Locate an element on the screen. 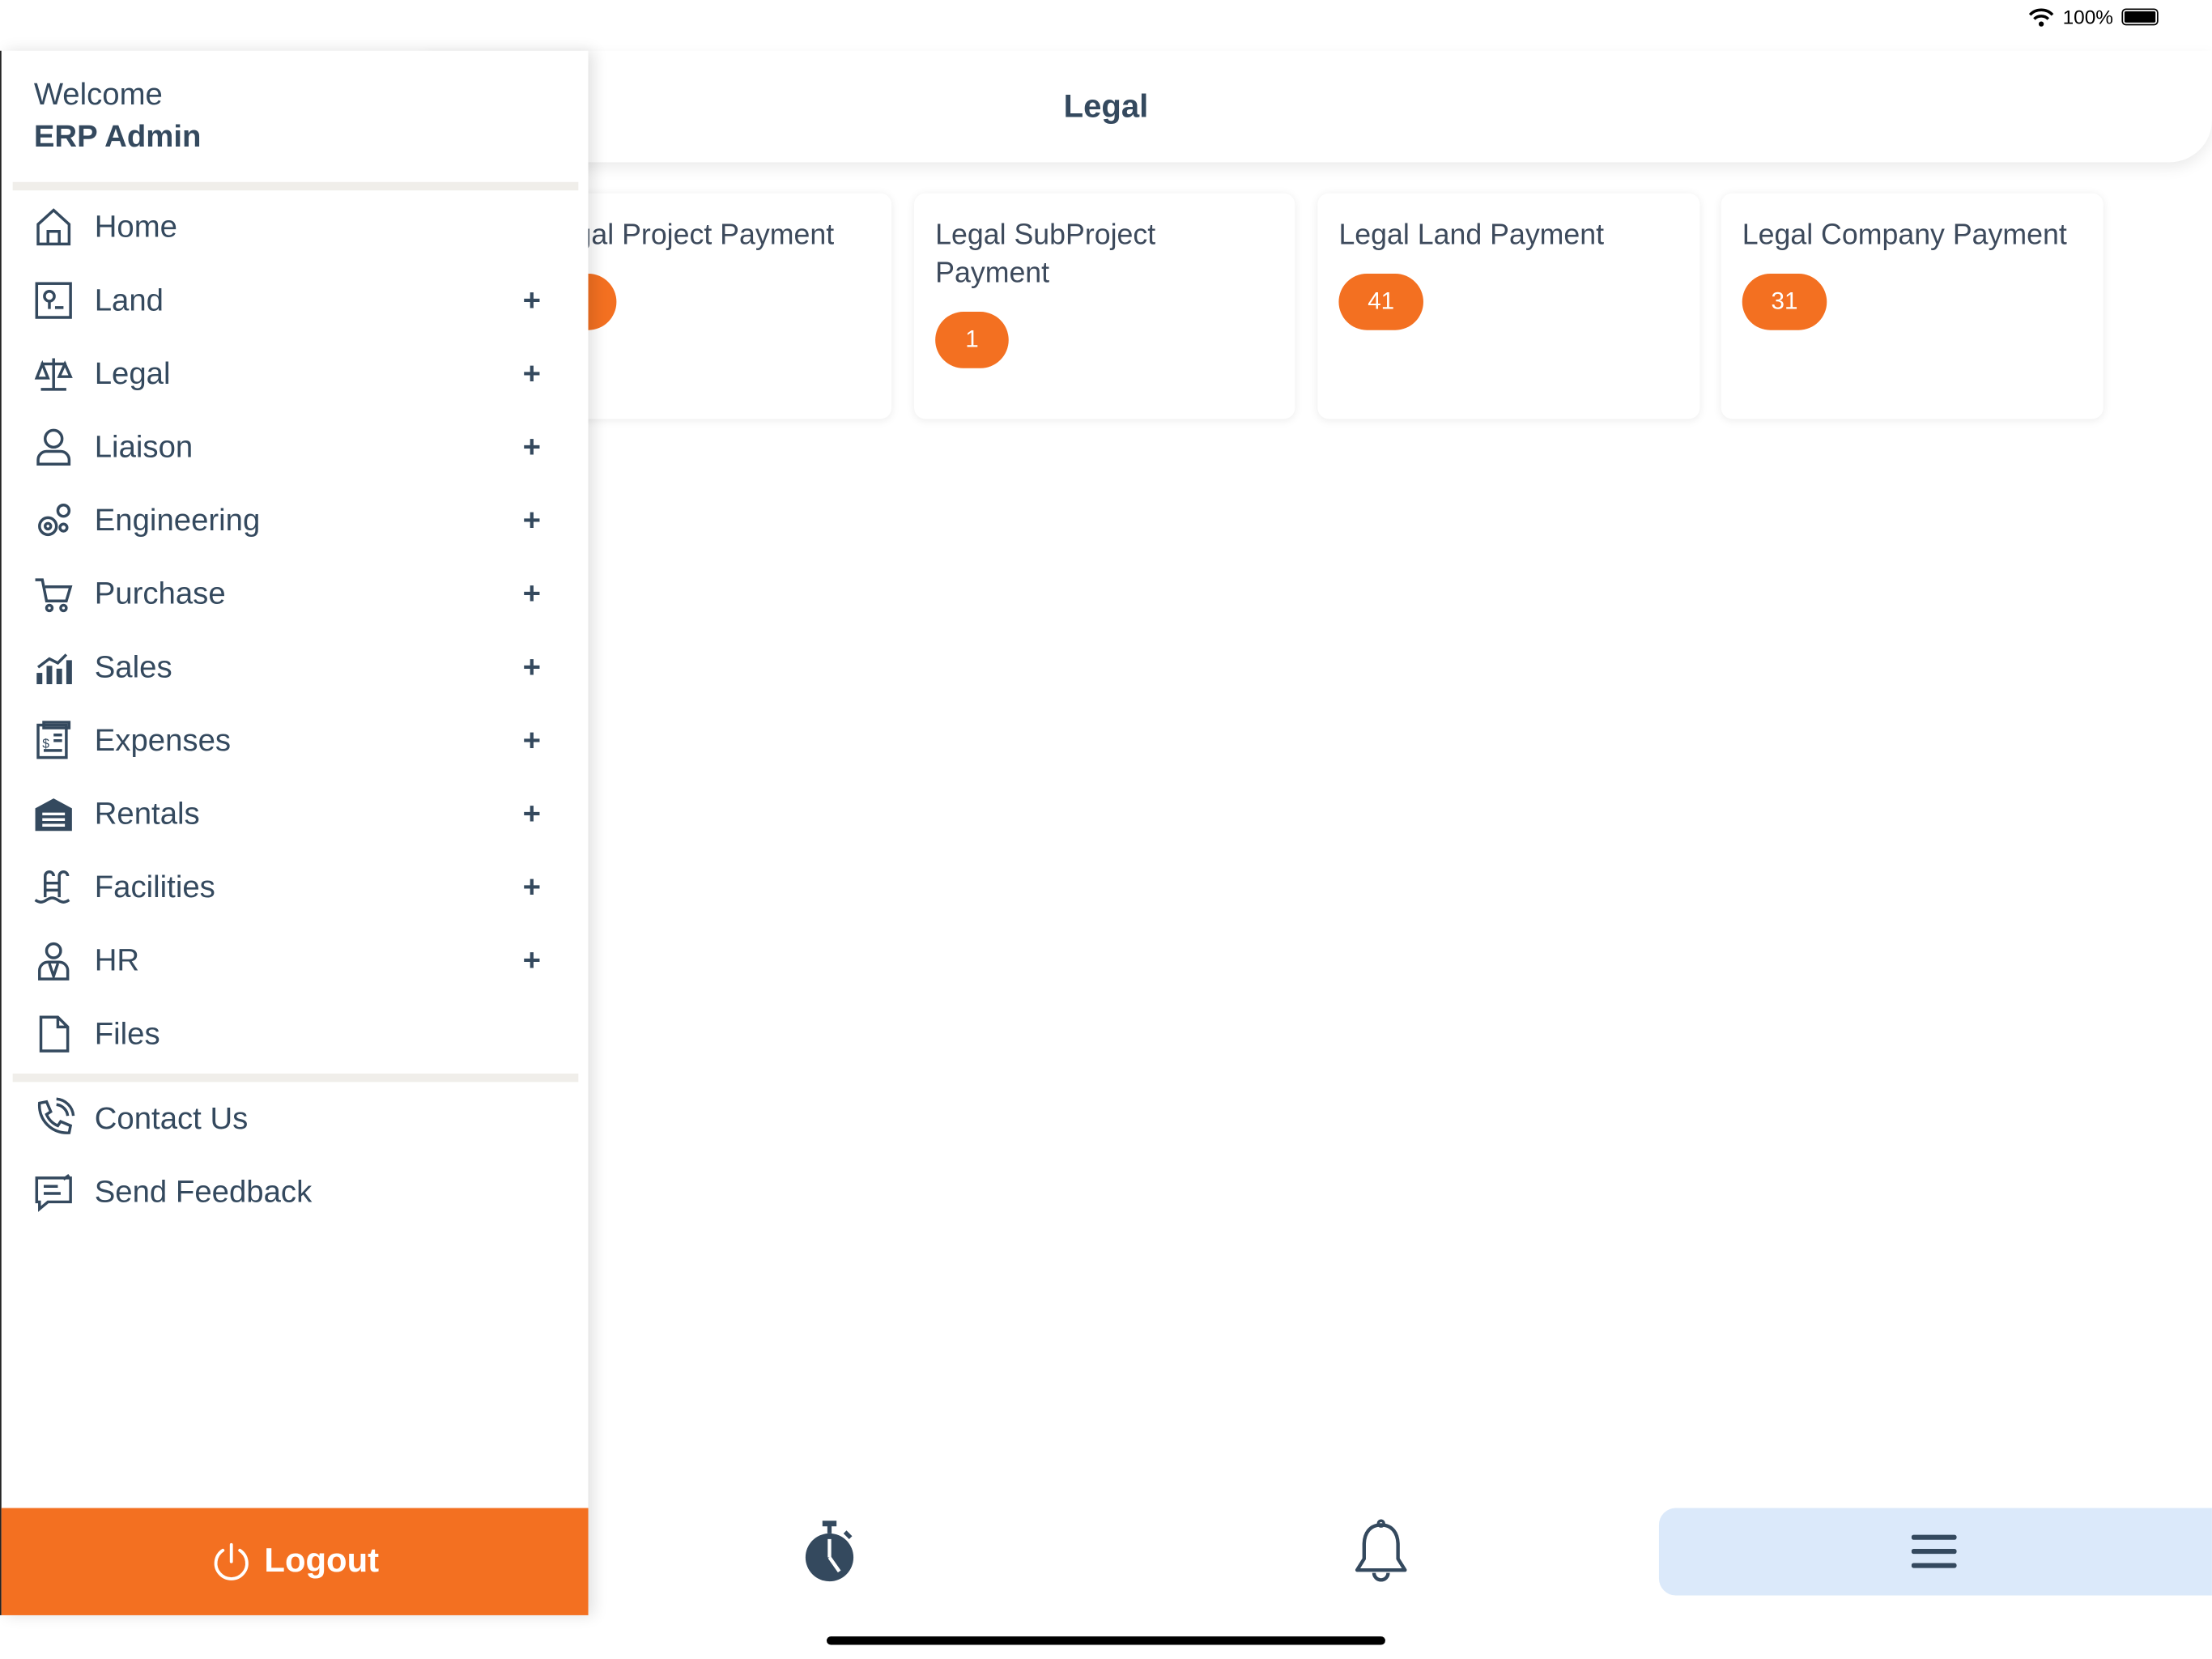  menu-item-hr: HR + is located at coordinates (295, 961).